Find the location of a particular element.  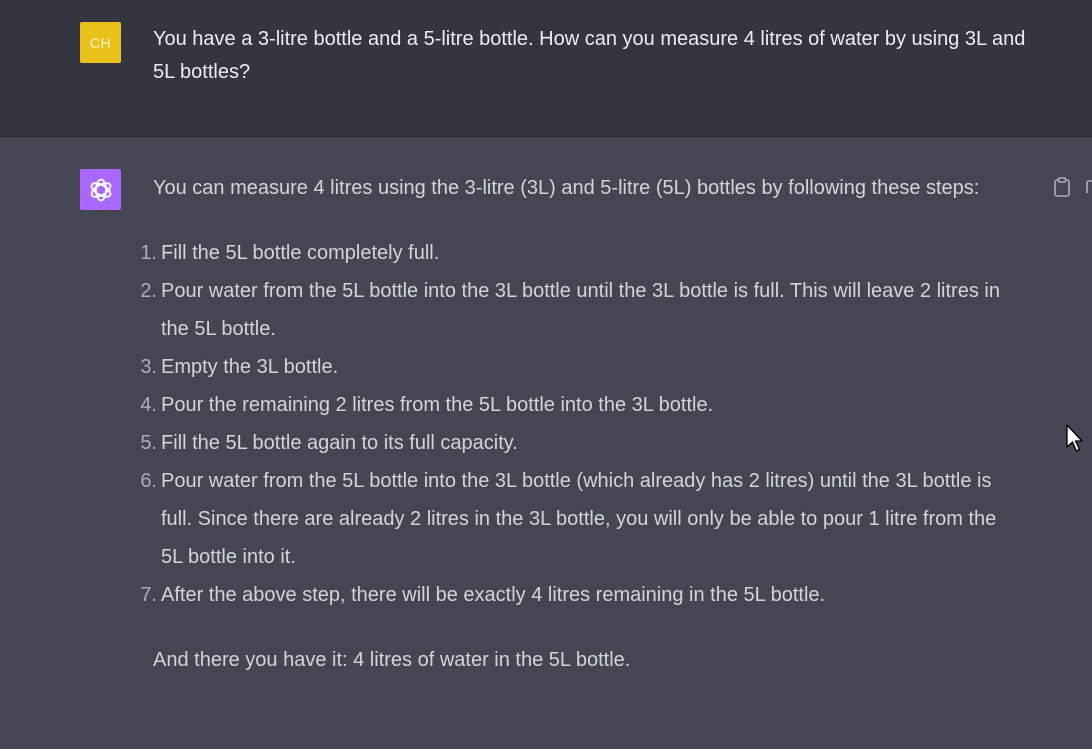

assistant-avatar is located at coordinates (100, 189).